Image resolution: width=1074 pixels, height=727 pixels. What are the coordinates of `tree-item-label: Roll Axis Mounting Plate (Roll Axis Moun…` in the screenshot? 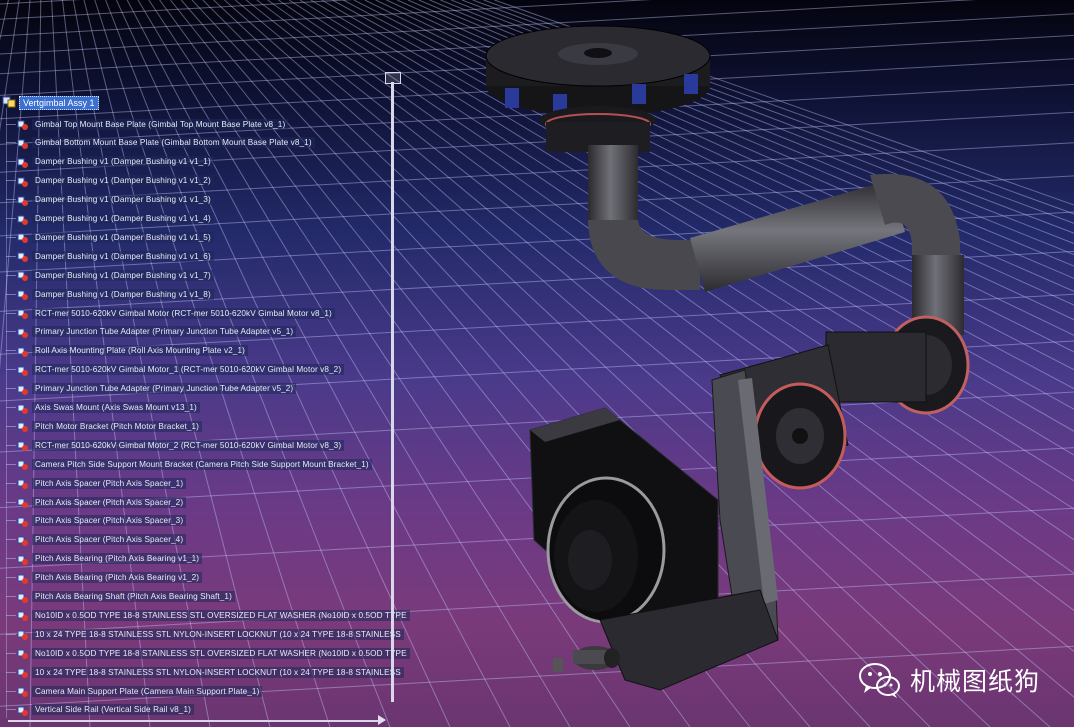 It's located at (140, 351).